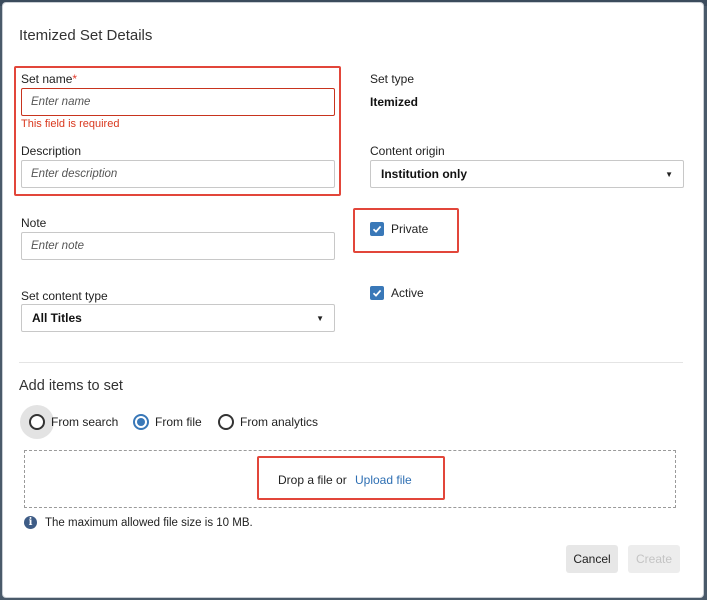 Image resolution: width=707 pixels, height=600 pixels. I want to click on set-content-type-label: Set content type, so click(64, 296).